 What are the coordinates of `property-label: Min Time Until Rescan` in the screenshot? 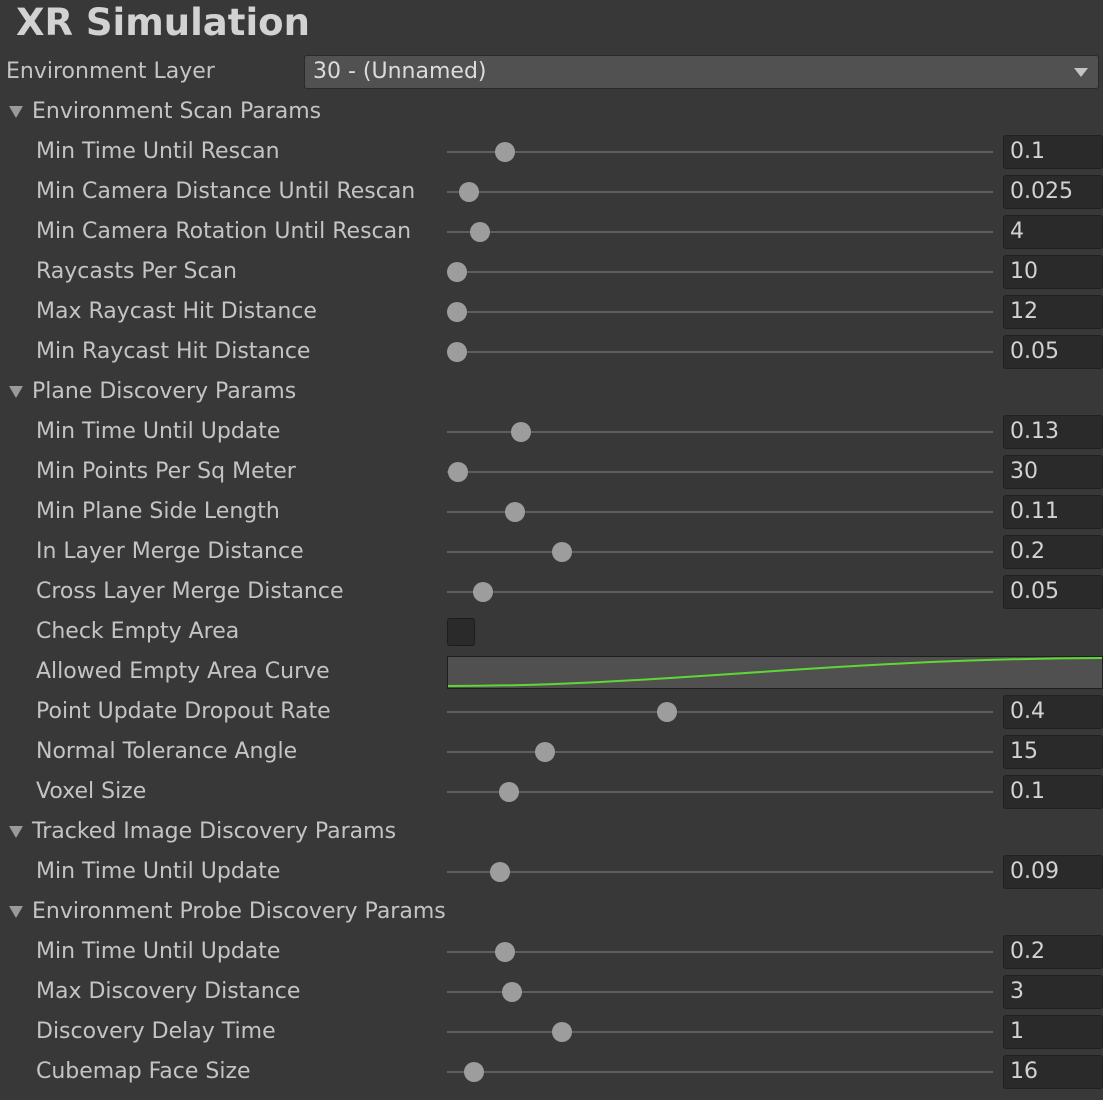 It's located at (158, 151).